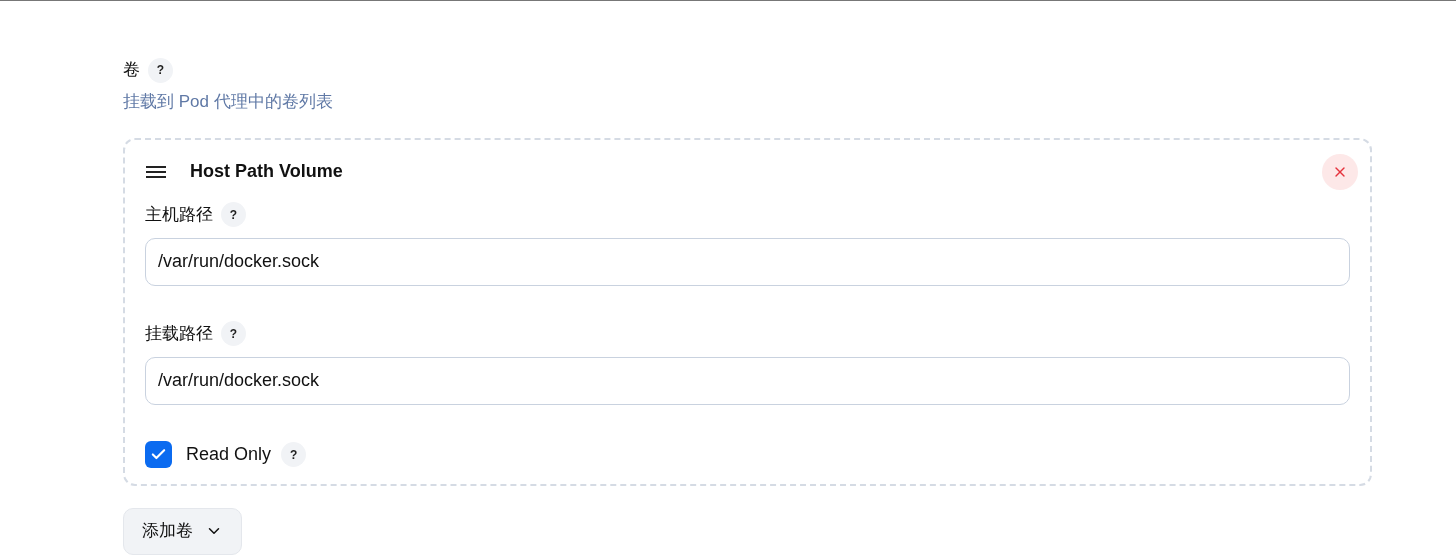 The width and height of the screenshot is (1456, 559). What do you see at coordinates (131, 70) in the screenshot?
I see `section-label: 卷` at bounding box center [131, 70].